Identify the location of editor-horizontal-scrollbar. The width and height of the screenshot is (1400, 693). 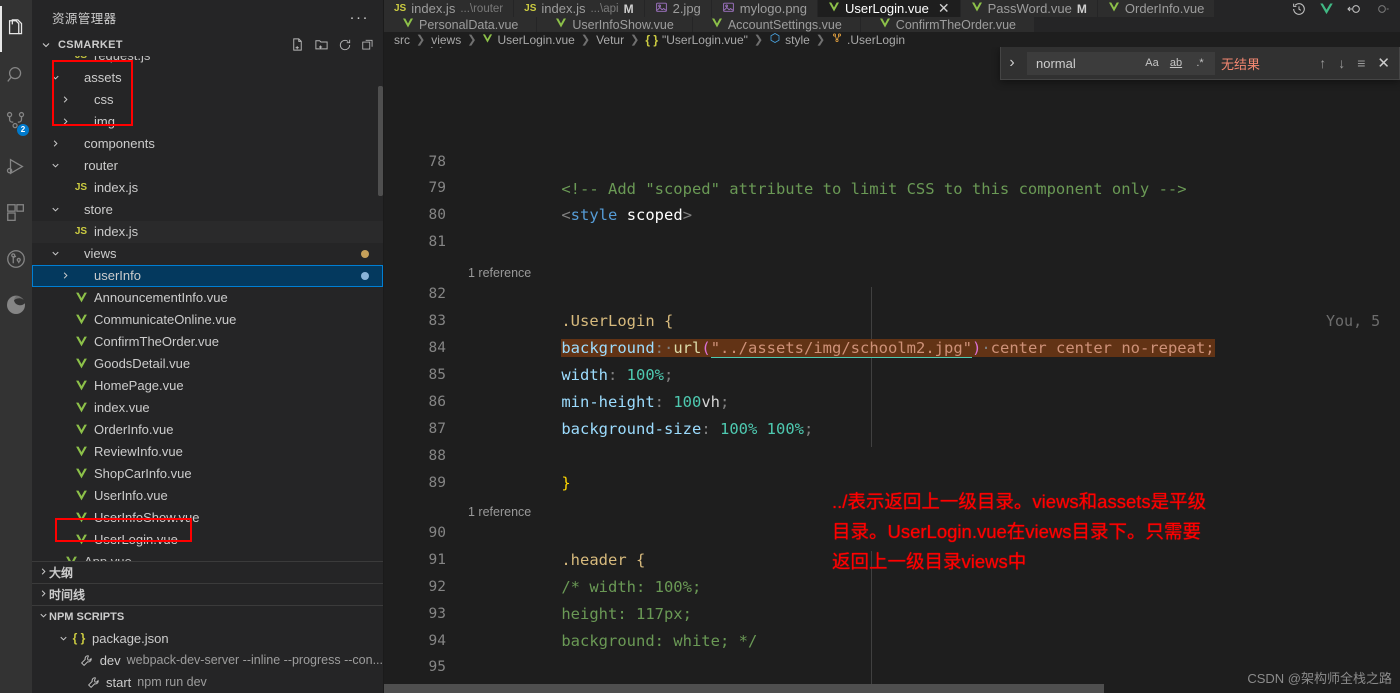
(744, 688).